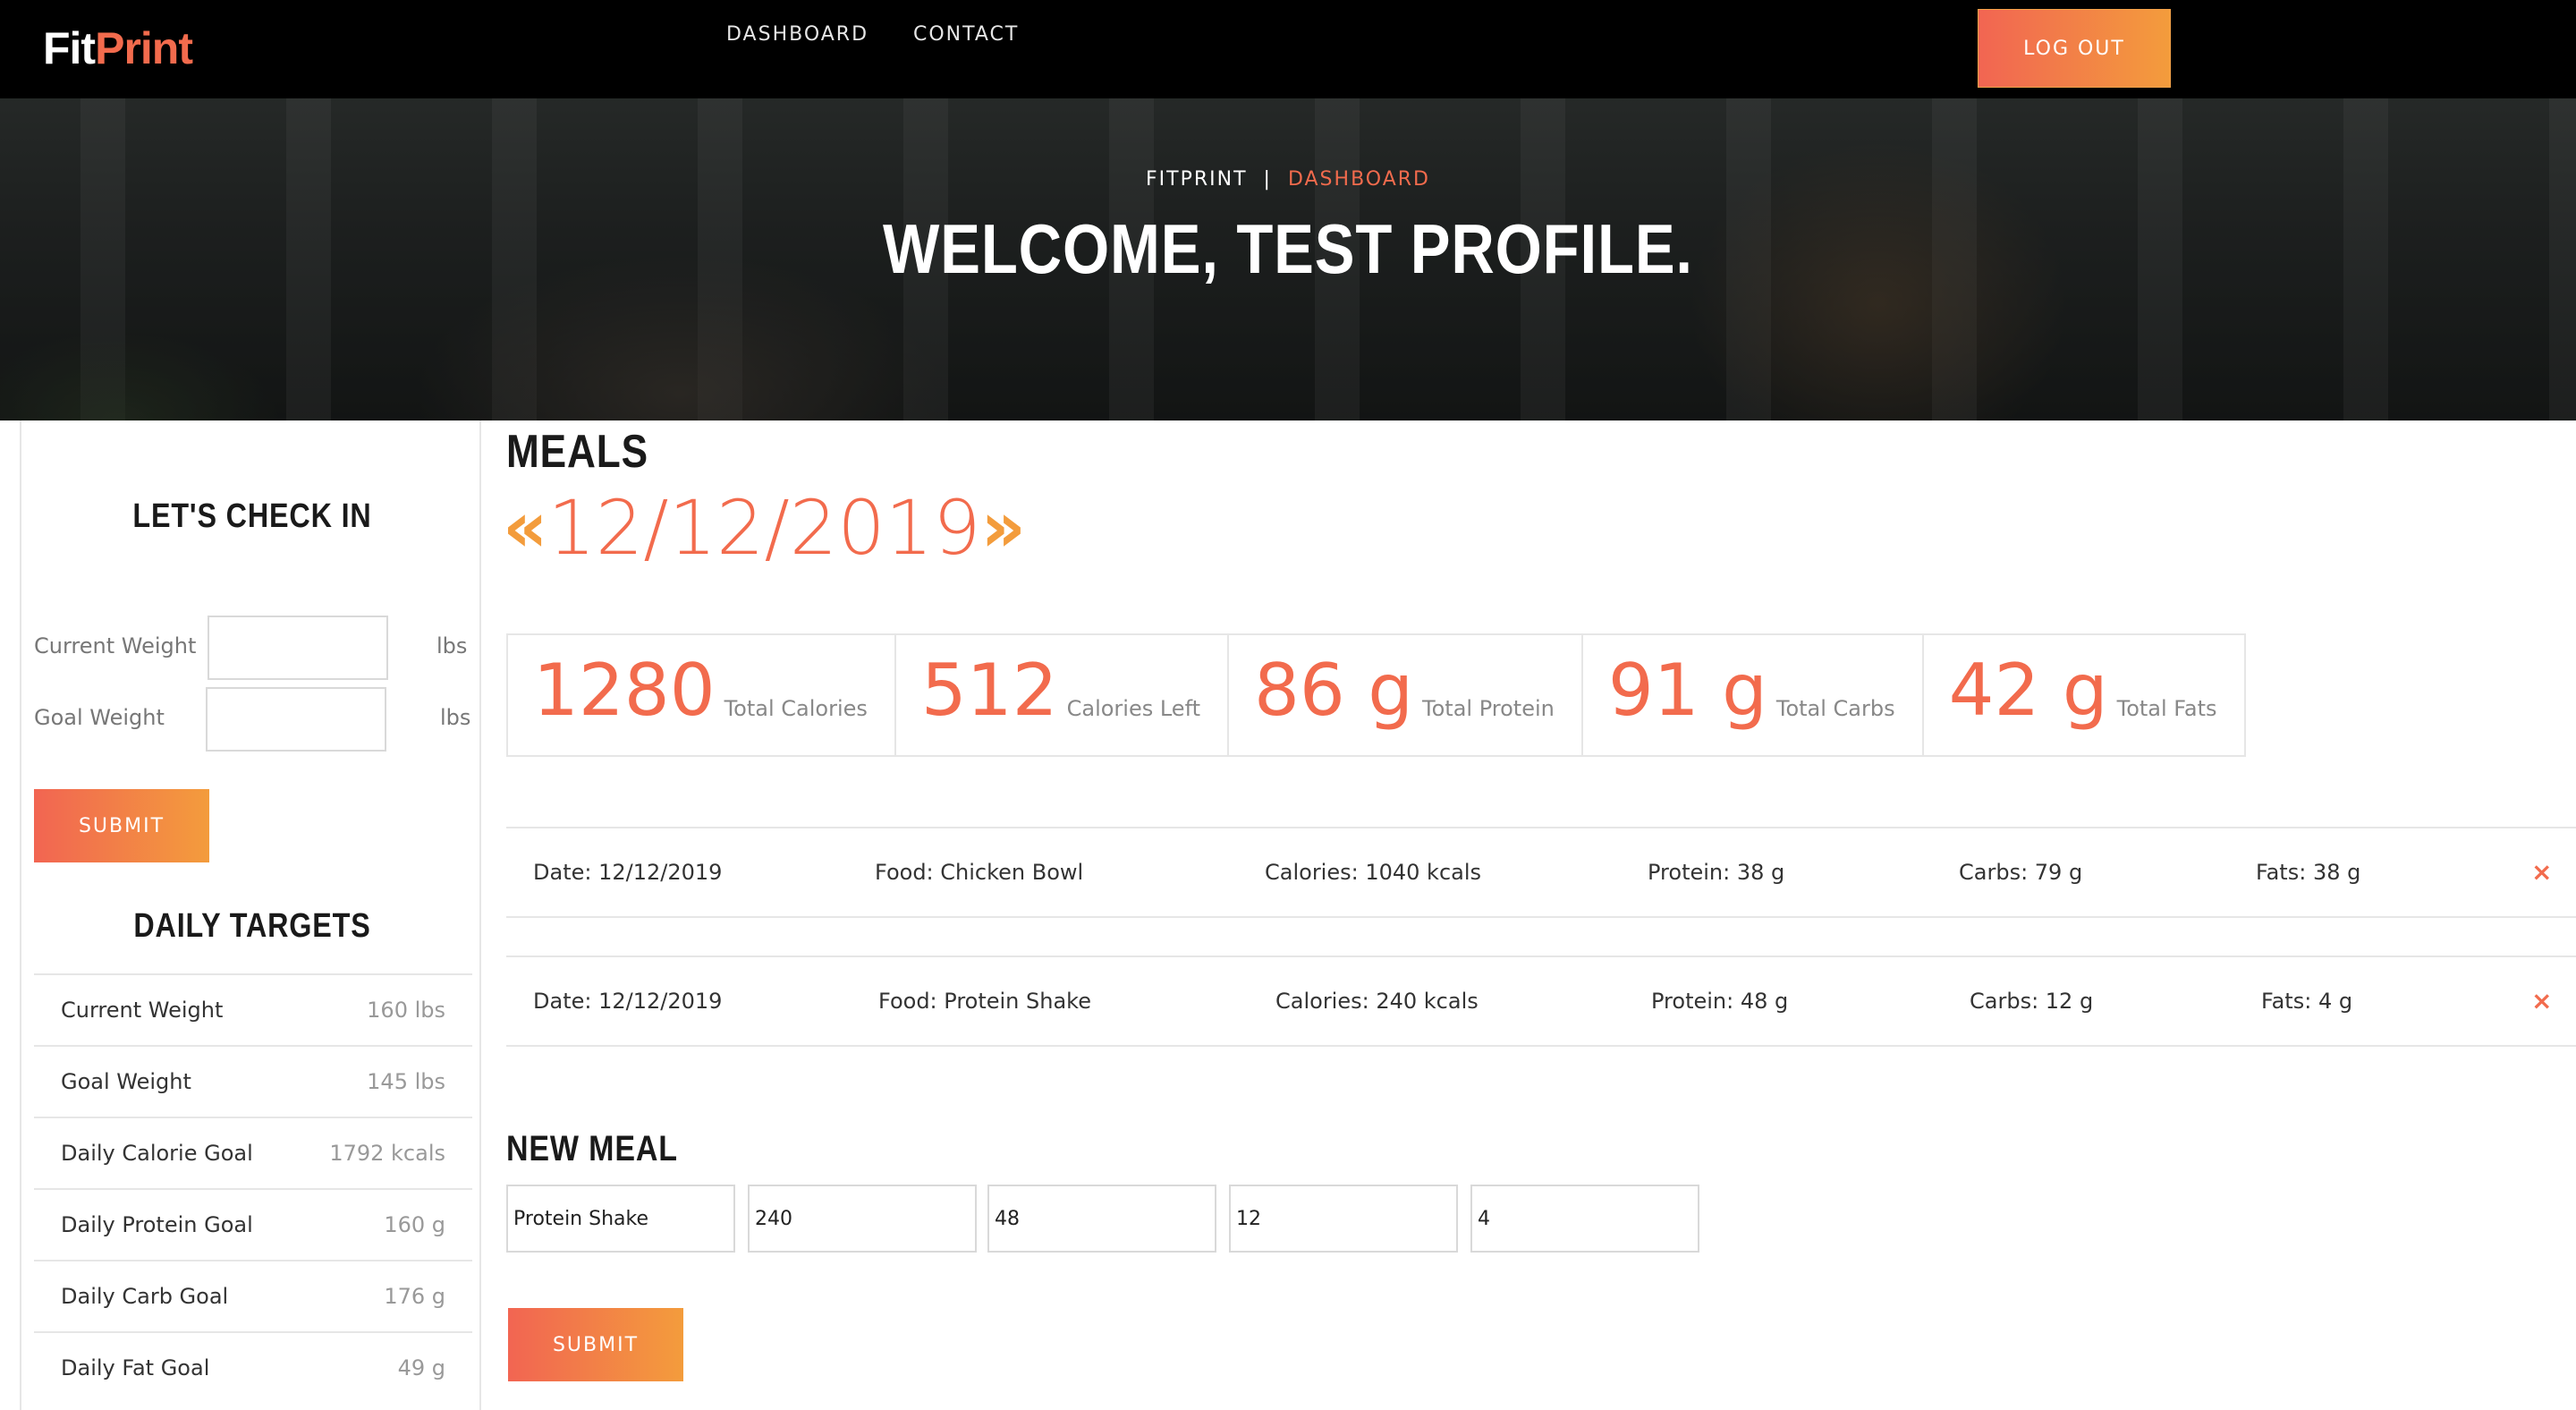 The width and height of the screenshot is (2576, 1410). I want to click on date-navigator: « 12/12/2019 », so click(764, 528).